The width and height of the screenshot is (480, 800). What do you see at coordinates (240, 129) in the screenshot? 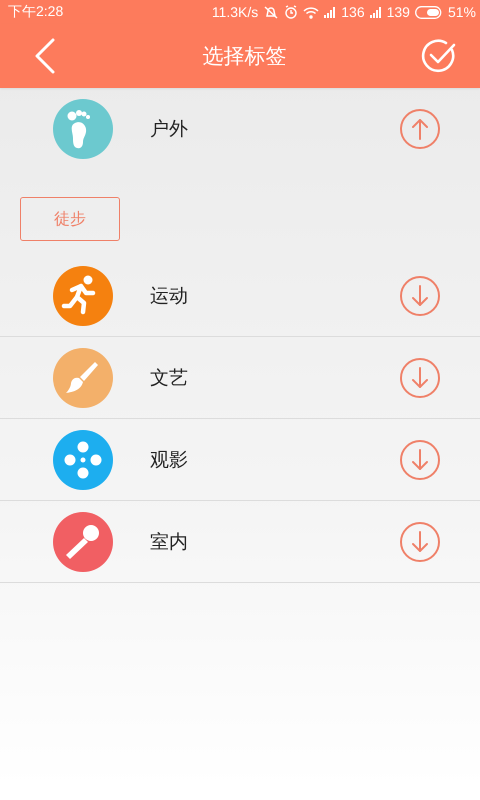
I see `category-row: 户外` at bounding box center [240, 129].